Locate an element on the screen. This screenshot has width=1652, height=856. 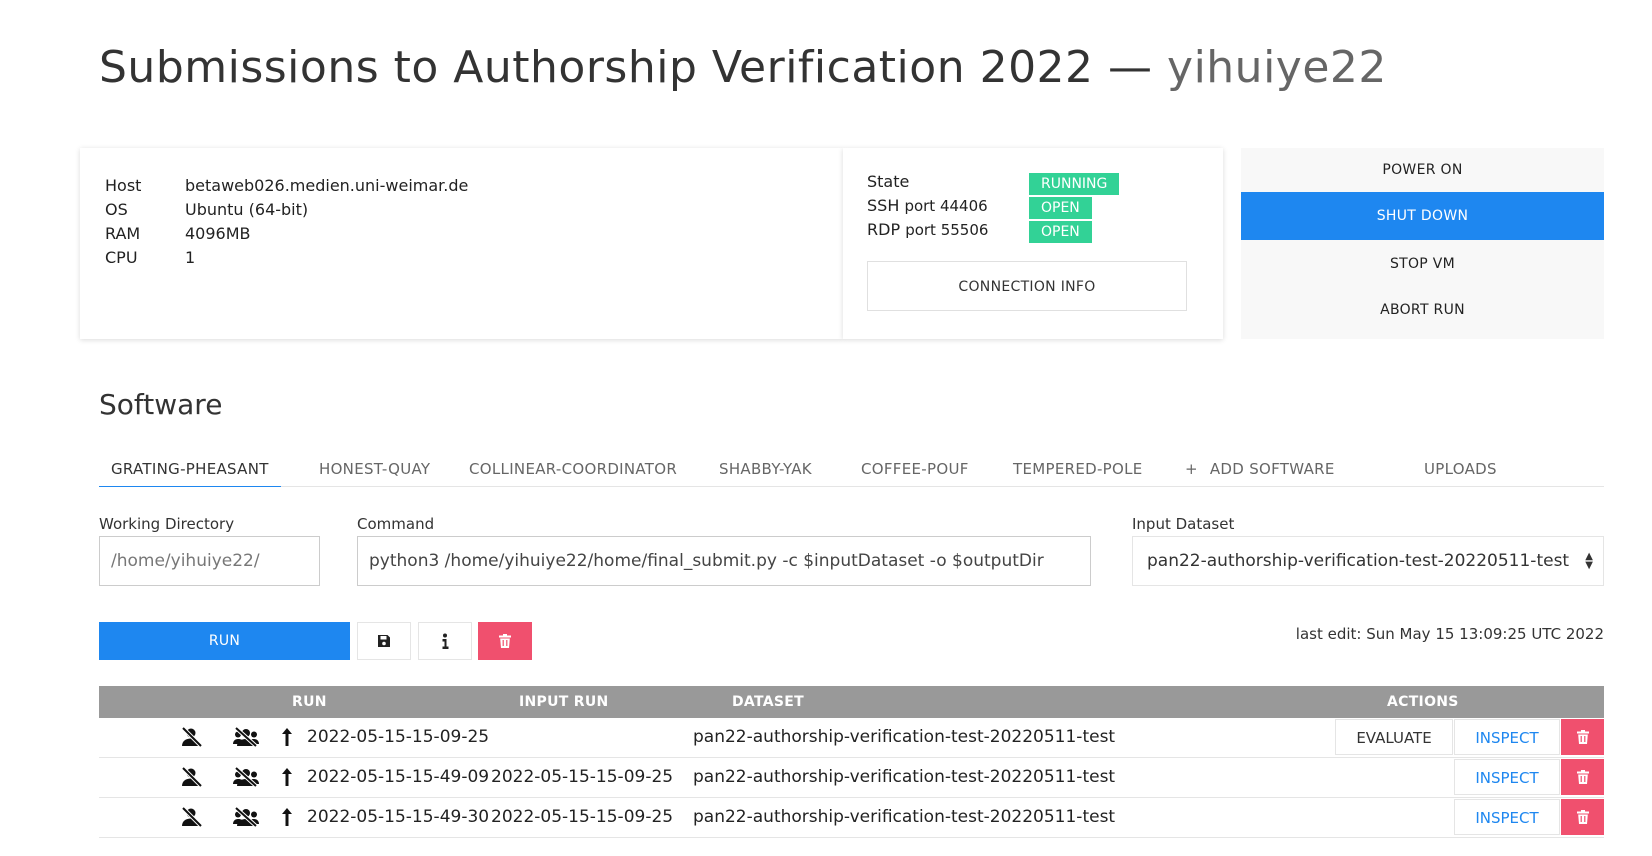
delete-software-button is located at coordinates (505, 641).